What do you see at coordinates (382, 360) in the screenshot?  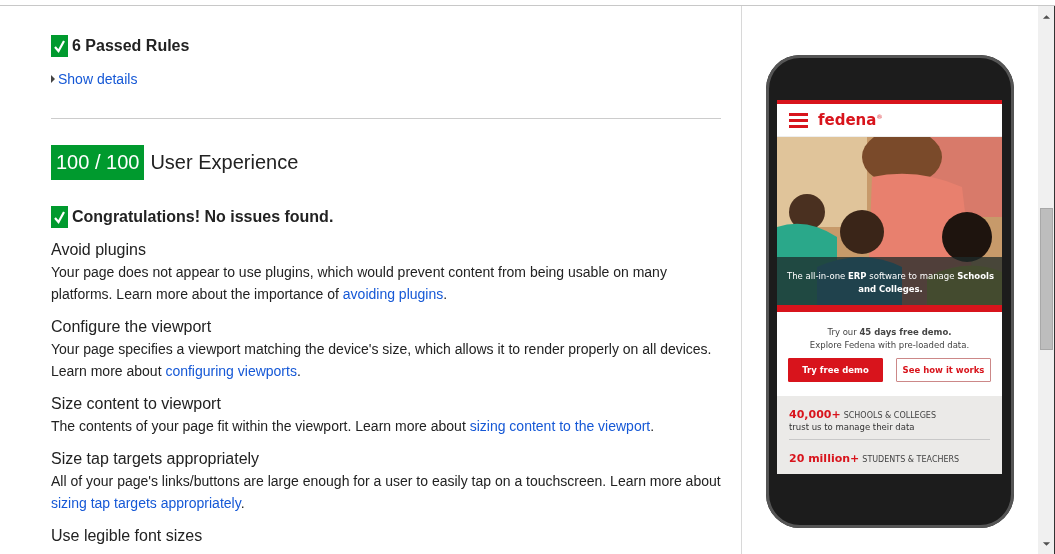 I see `rule-description: Your page specifies a viewport matching the device's size, which allows it to render properly on all devices. Learn more about configuring viewports.` at bounding box center [382, 360].